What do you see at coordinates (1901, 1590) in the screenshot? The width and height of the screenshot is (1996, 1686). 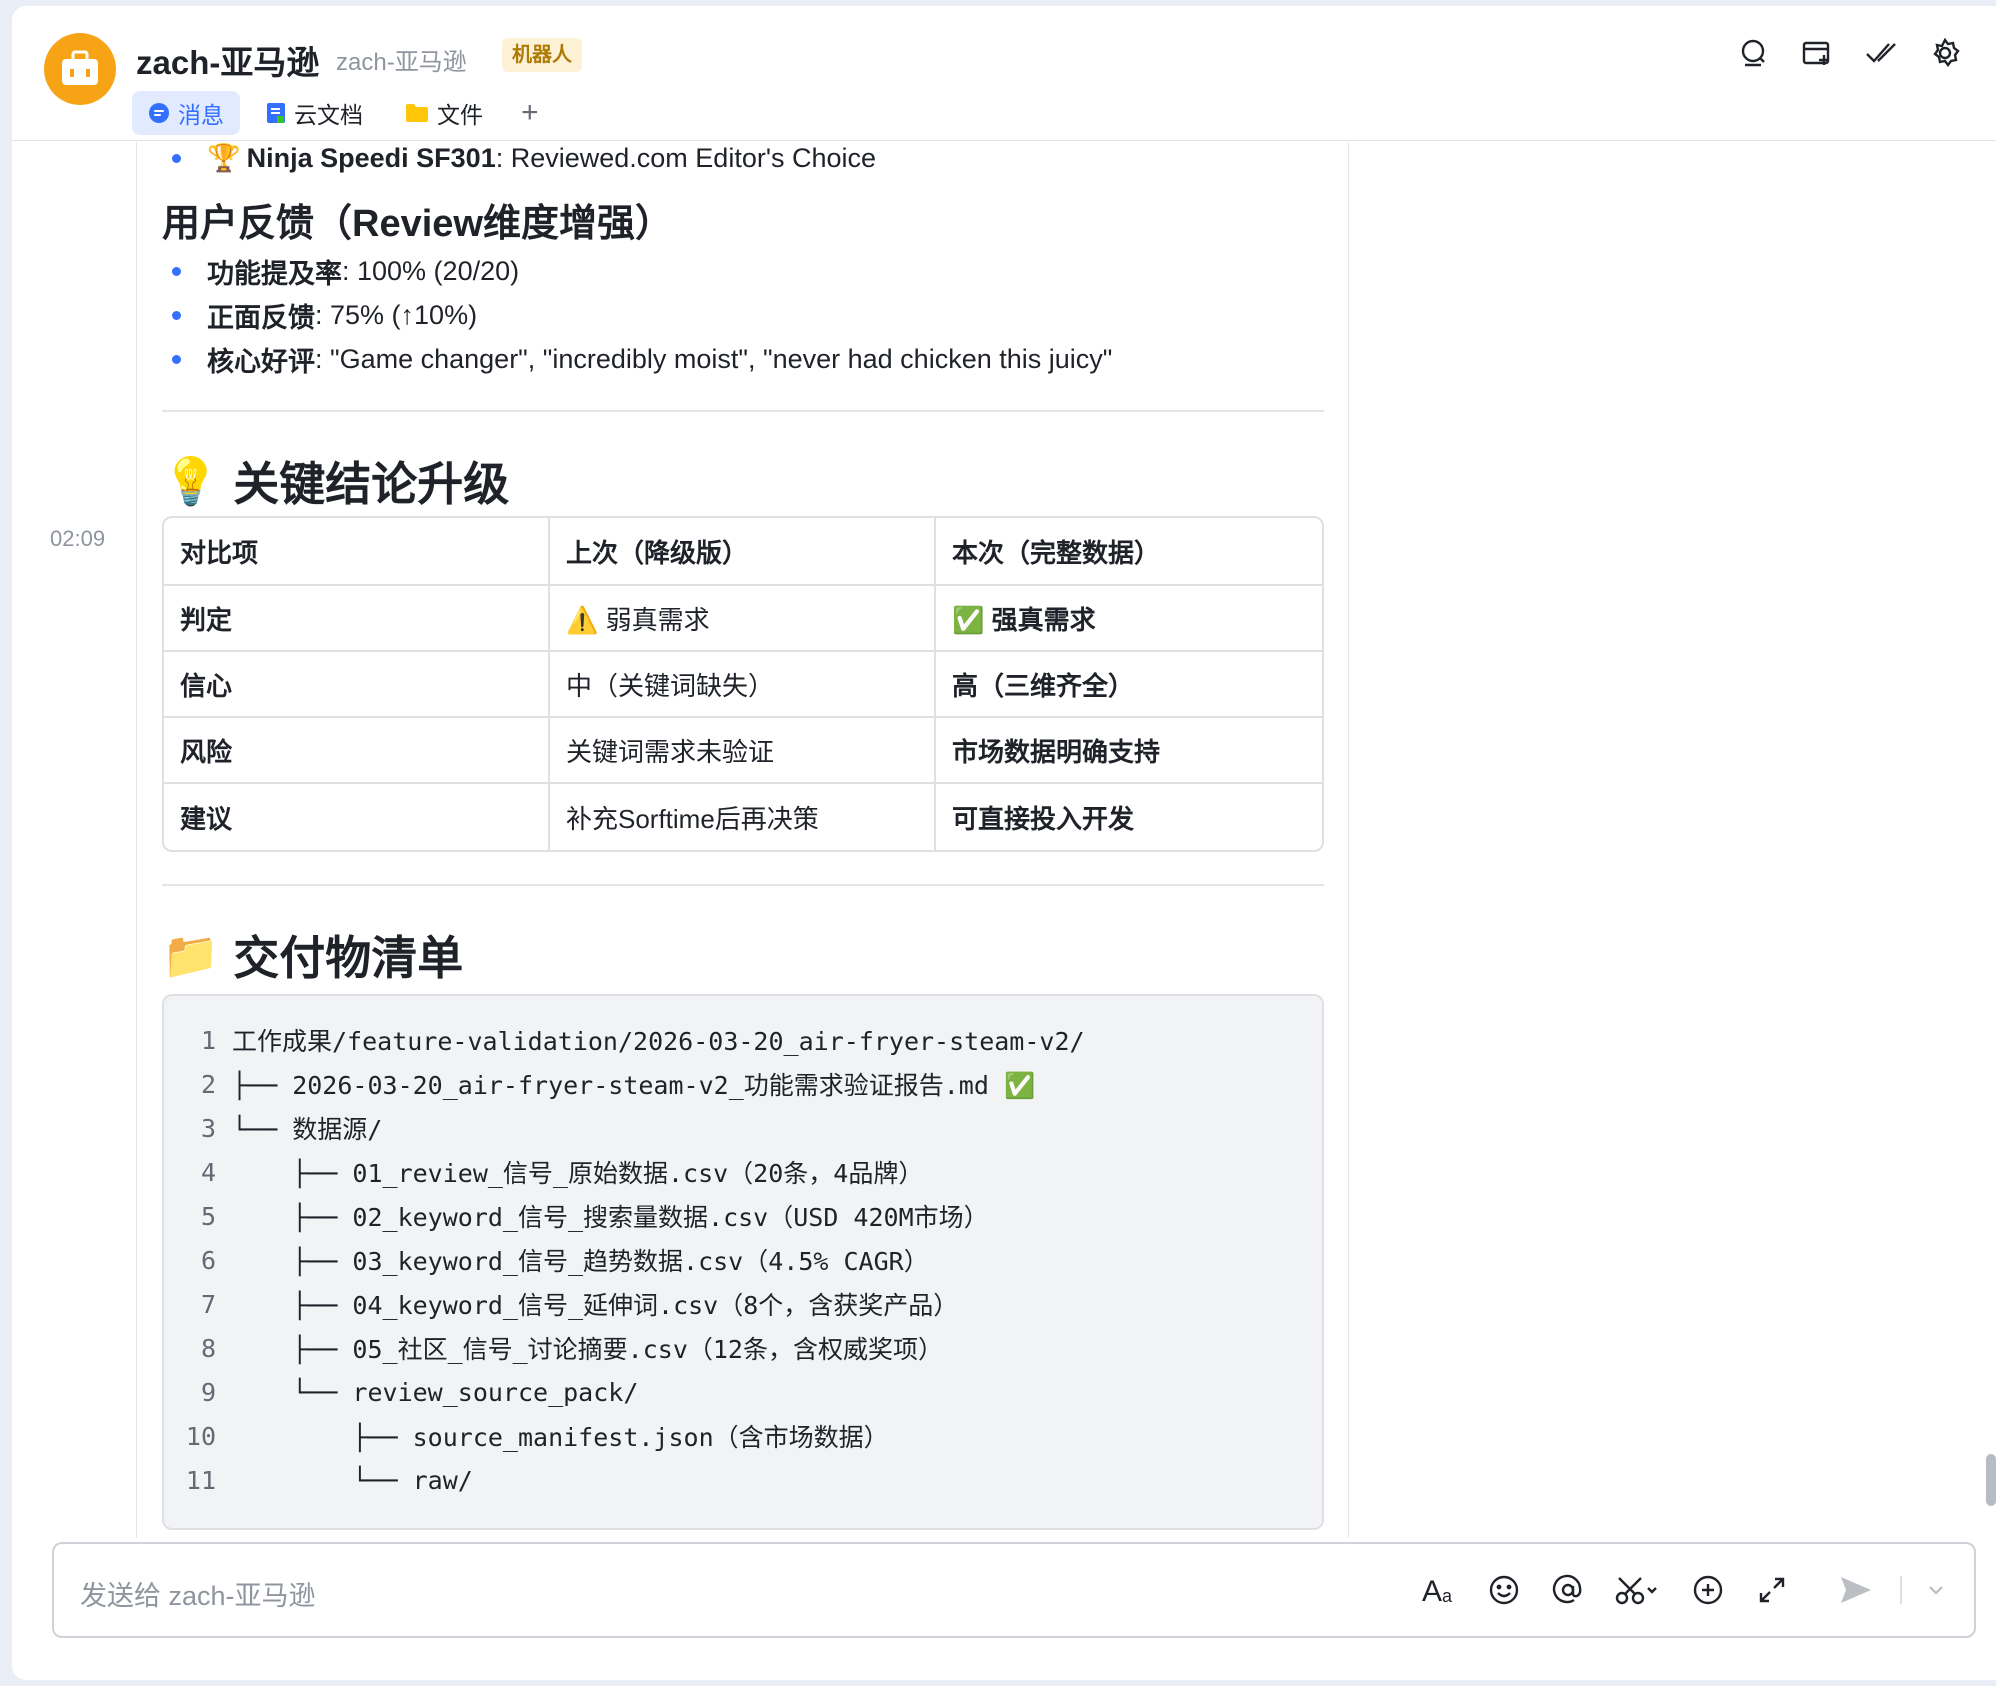 I see `send-separator` at bounding box center [1901, 1590].